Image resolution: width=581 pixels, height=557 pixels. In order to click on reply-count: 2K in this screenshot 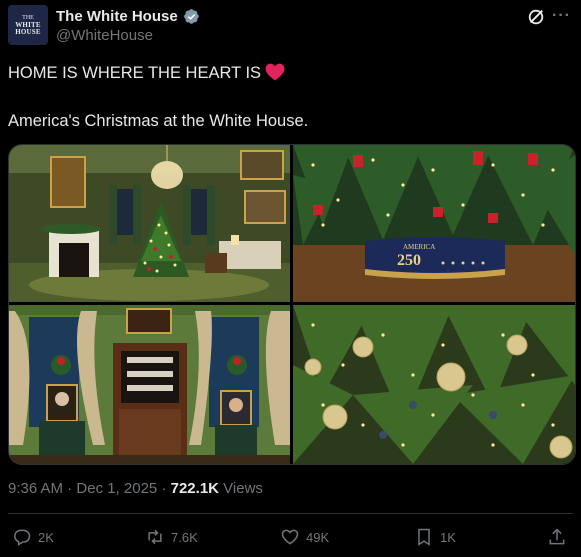, I will do `click(46, 537)`.